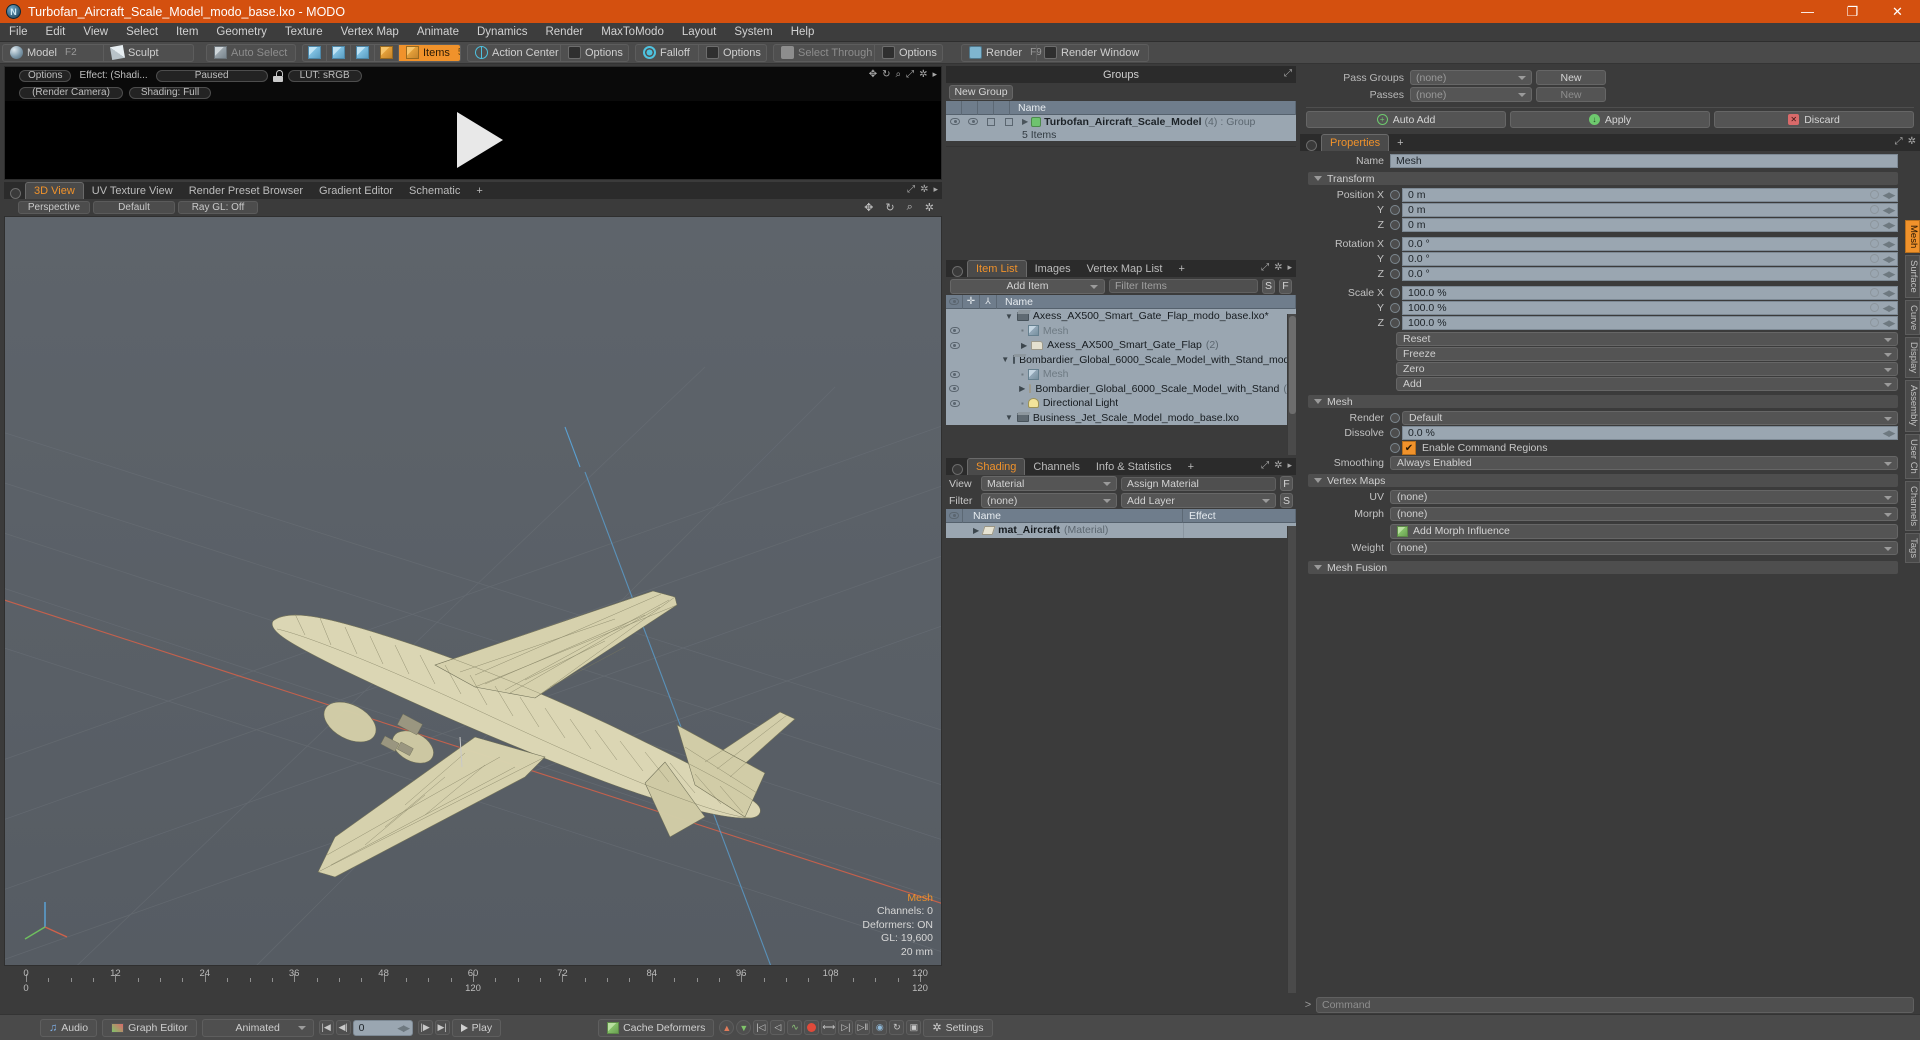  What do you see at coordinates (278, 75) in the screenshot?
I see `unlock-icon` at bounding box center [278, 75].